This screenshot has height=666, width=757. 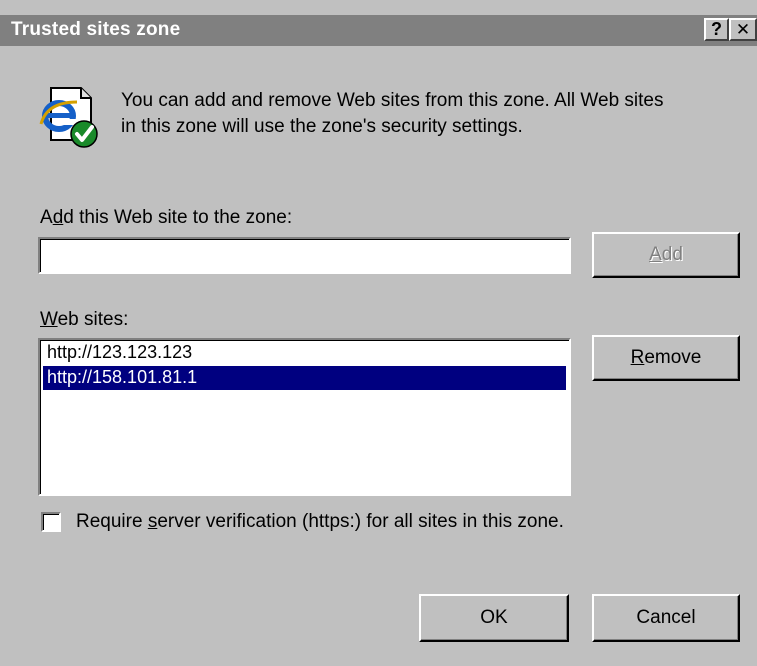 What do you see at coordinates (96, 29) in the screenshot?
I see `window-title: Trusted sites zone` at bounding box center [96, 29].